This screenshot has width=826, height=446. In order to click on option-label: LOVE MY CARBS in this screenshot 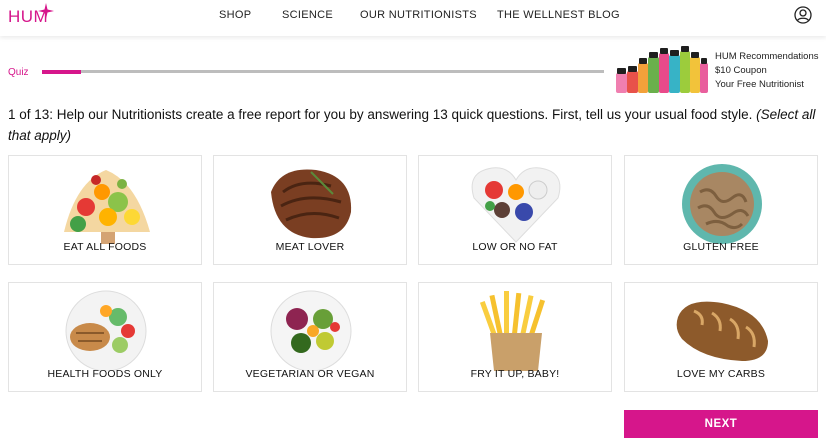, I will do `click(721, 374)`.